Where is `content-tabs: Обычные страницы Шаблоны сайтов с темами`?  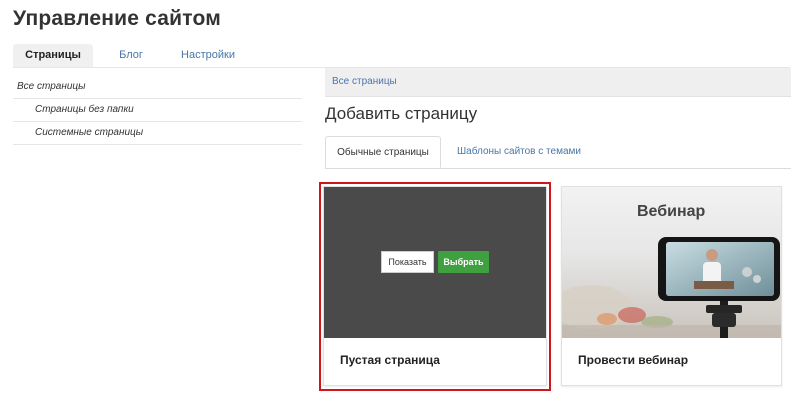
content-tabs: Обычные страницы Шаблоны сайтов с темами is located at coordinates (558, 152).